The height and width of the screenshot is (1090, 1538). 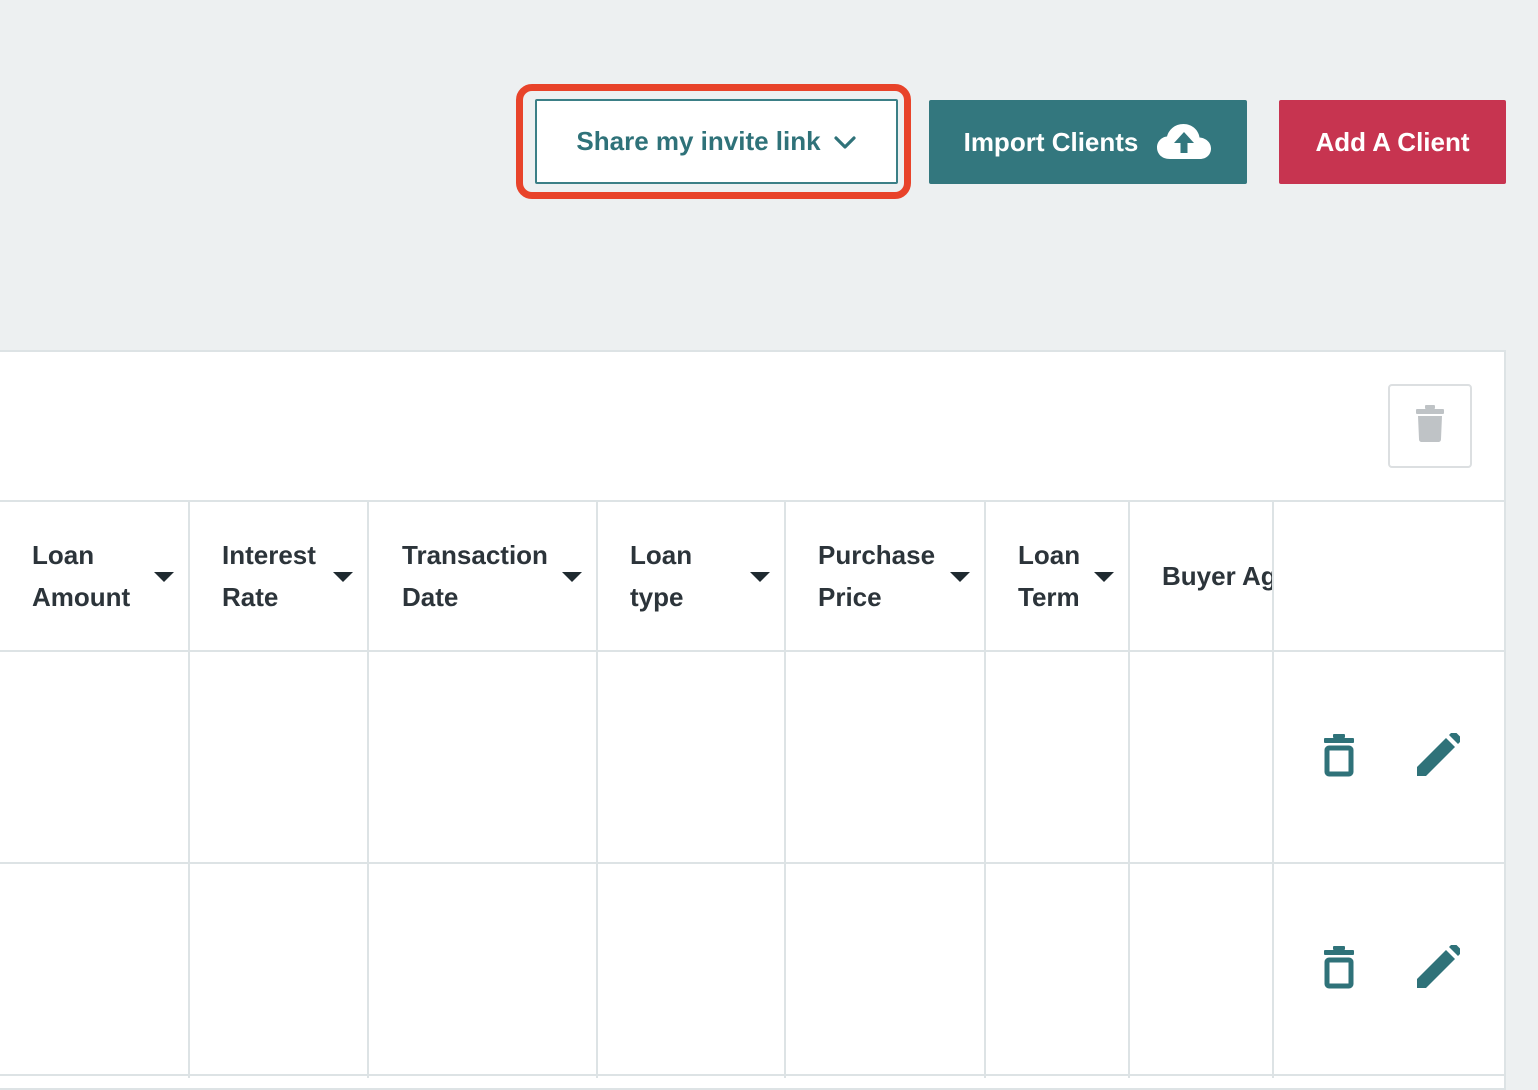 What do you see at coordinates (1049, 576) in the screenshot?
I see `column-header-label: Loan Term` at bounding box center [1049, 576].